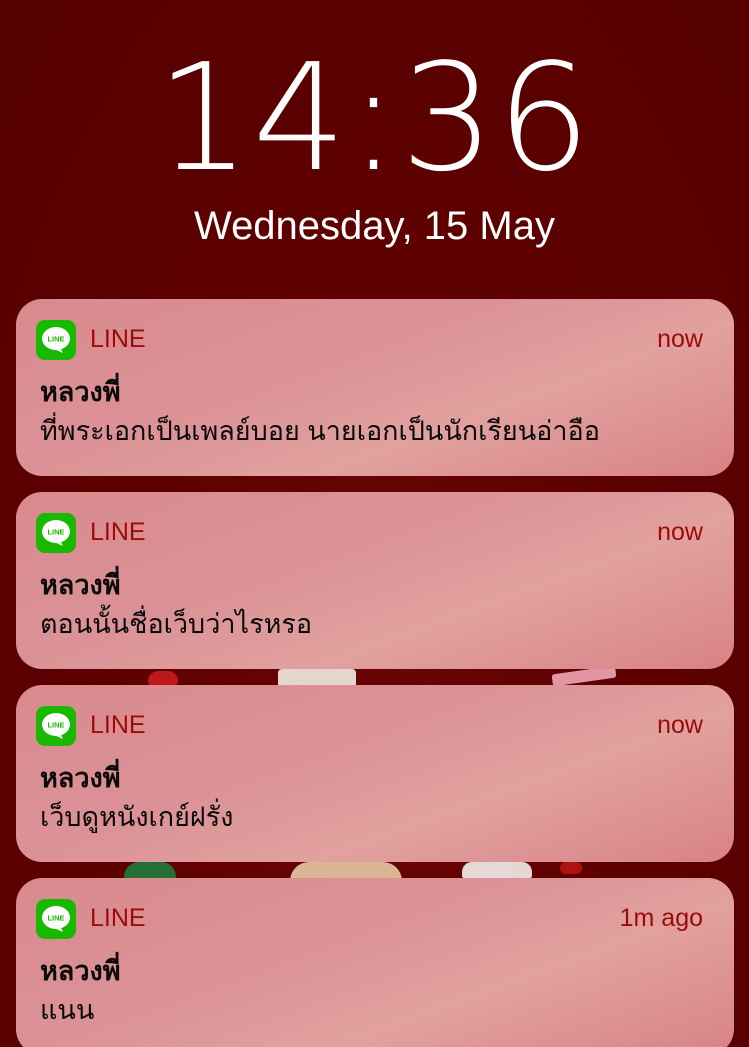 The width and height of the screenshot is (749, 1047). Describe the element at coordinates (497, 870) in the screenshot. I see `wallpaper-mug` at that location.